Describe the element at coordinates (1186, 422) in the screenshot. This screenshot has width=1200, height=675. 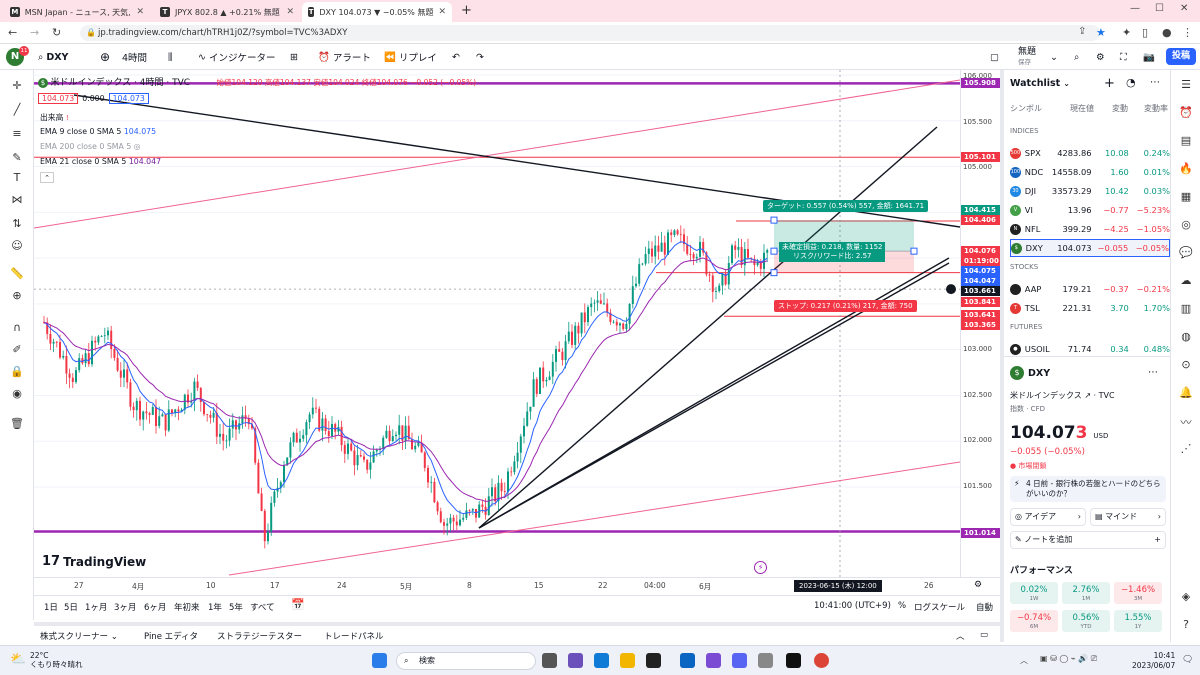
I see `trend-icon: 〰` at that location.